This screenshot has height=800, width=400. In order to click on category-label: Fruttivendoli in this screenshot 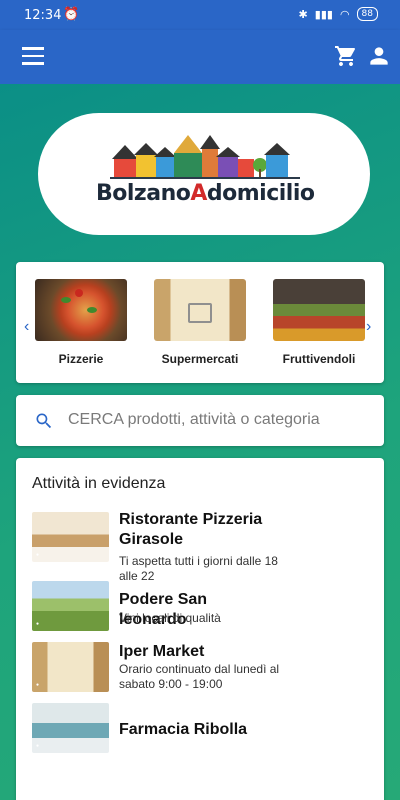, I will do `click(319, 359)`.